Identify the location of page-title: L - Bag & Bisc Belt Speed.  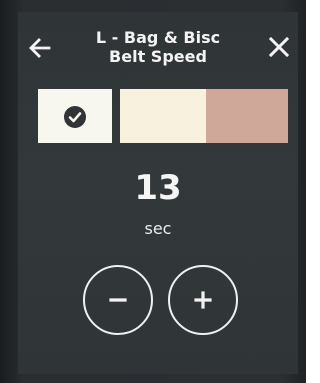
(158, 47).